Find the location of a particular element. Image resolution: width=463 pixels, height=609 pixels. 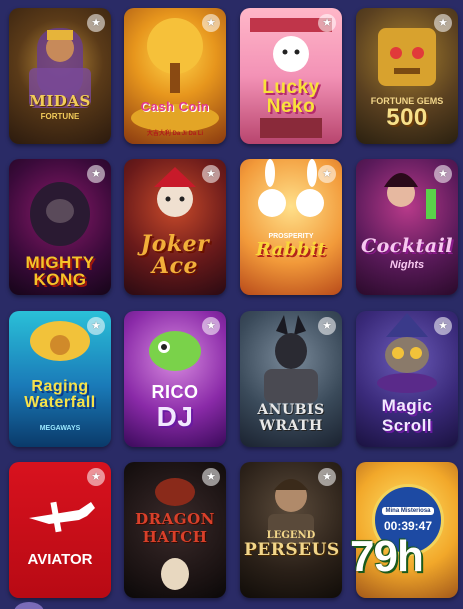

game-tile-cash-coin: Cash Coin 大吉大利 Da Ji Da Li ★ is located at coordinates (175, 76).